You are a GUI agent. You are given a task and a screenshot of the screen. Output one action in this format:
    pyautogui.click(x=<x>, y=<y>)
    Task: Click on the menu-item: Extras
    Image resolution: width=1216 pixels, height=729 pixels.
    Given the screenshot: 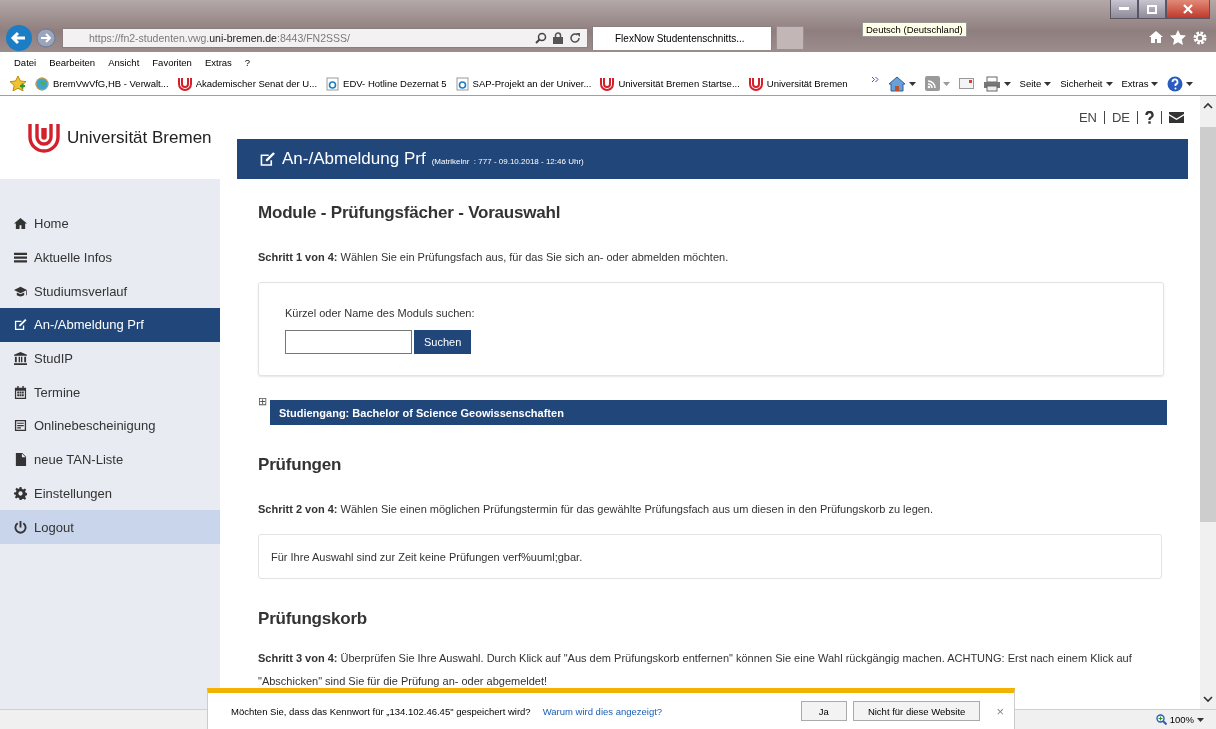 What is the action you would take?
    pyautogui.click(x=218, y=62)
    